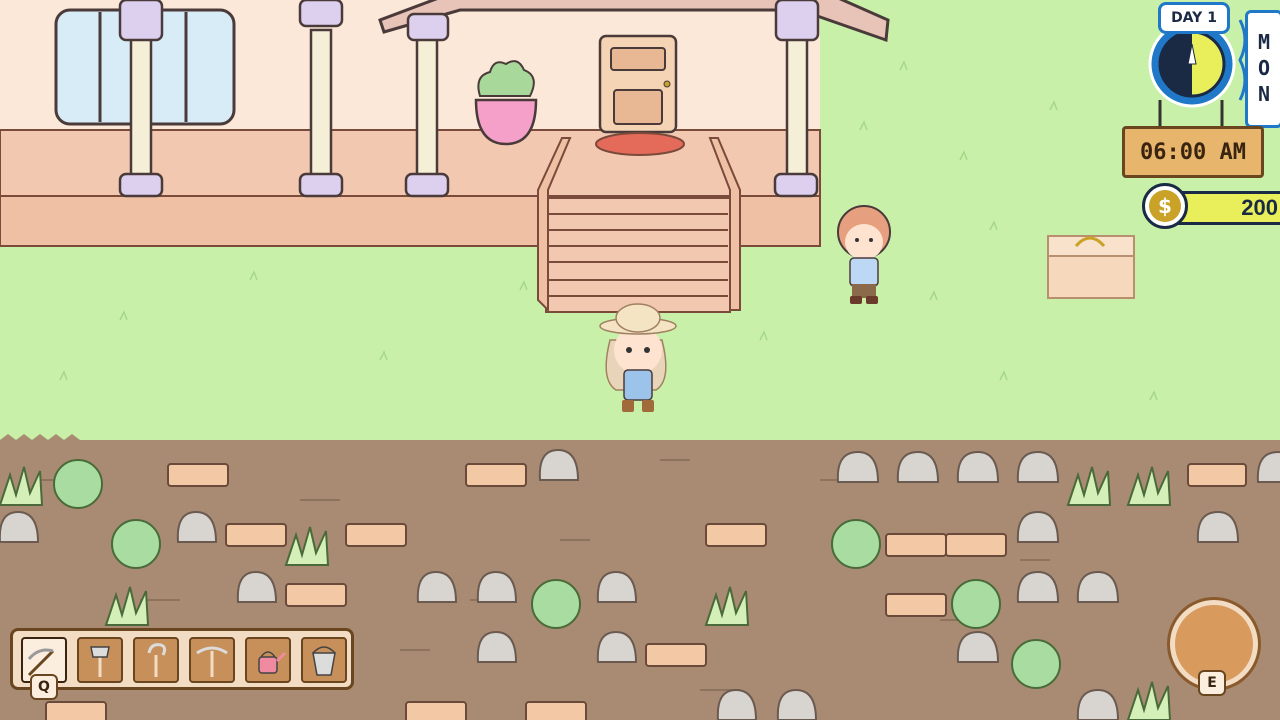  What do you see at coordinates (506, 103) in the screenshot?
I see `potted-plant` at bounding box center [506, 103].